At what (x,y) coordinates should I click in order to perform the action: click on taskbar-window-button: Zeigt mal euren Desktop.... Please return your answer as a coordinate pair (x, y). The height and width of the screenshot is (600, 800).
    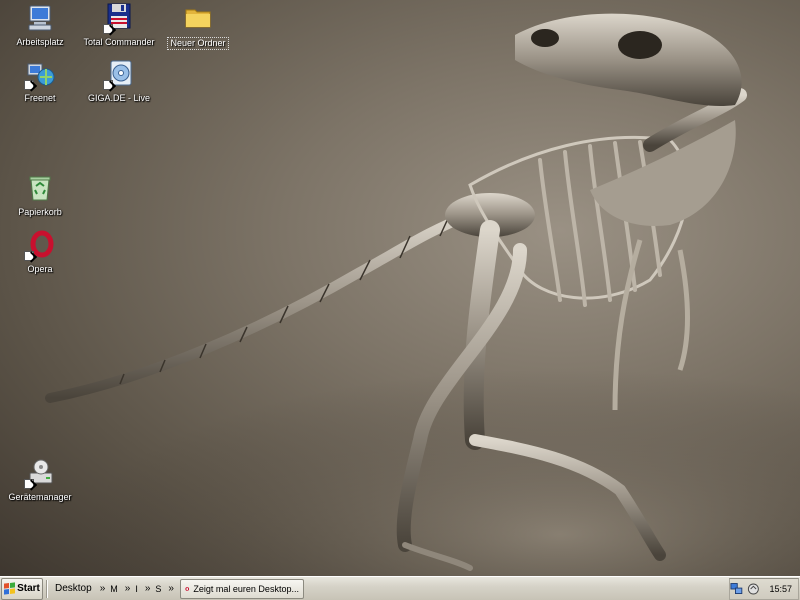
    Looking at the image, I should click on (241, 588).